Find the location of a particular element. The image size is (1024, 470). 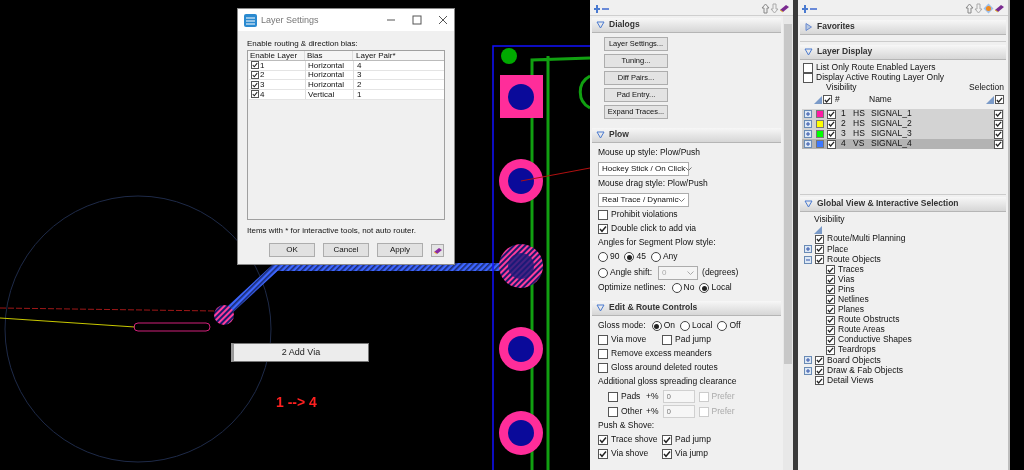

collapse-icon is located at coordinates (808, 259).